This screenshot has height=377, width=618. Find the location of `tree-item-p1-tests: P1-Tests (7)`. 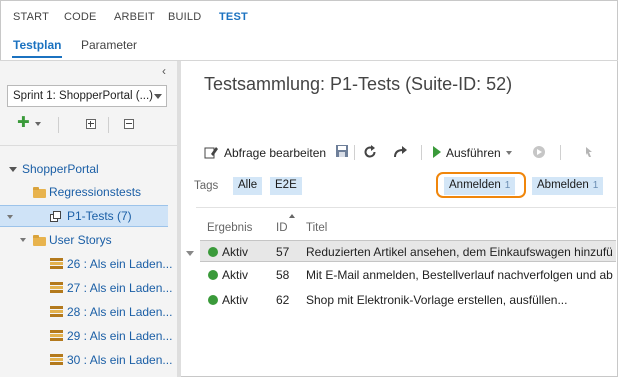

tree-item-p1-tests: P1-Tests (7) is located at coordinates (84, 216).